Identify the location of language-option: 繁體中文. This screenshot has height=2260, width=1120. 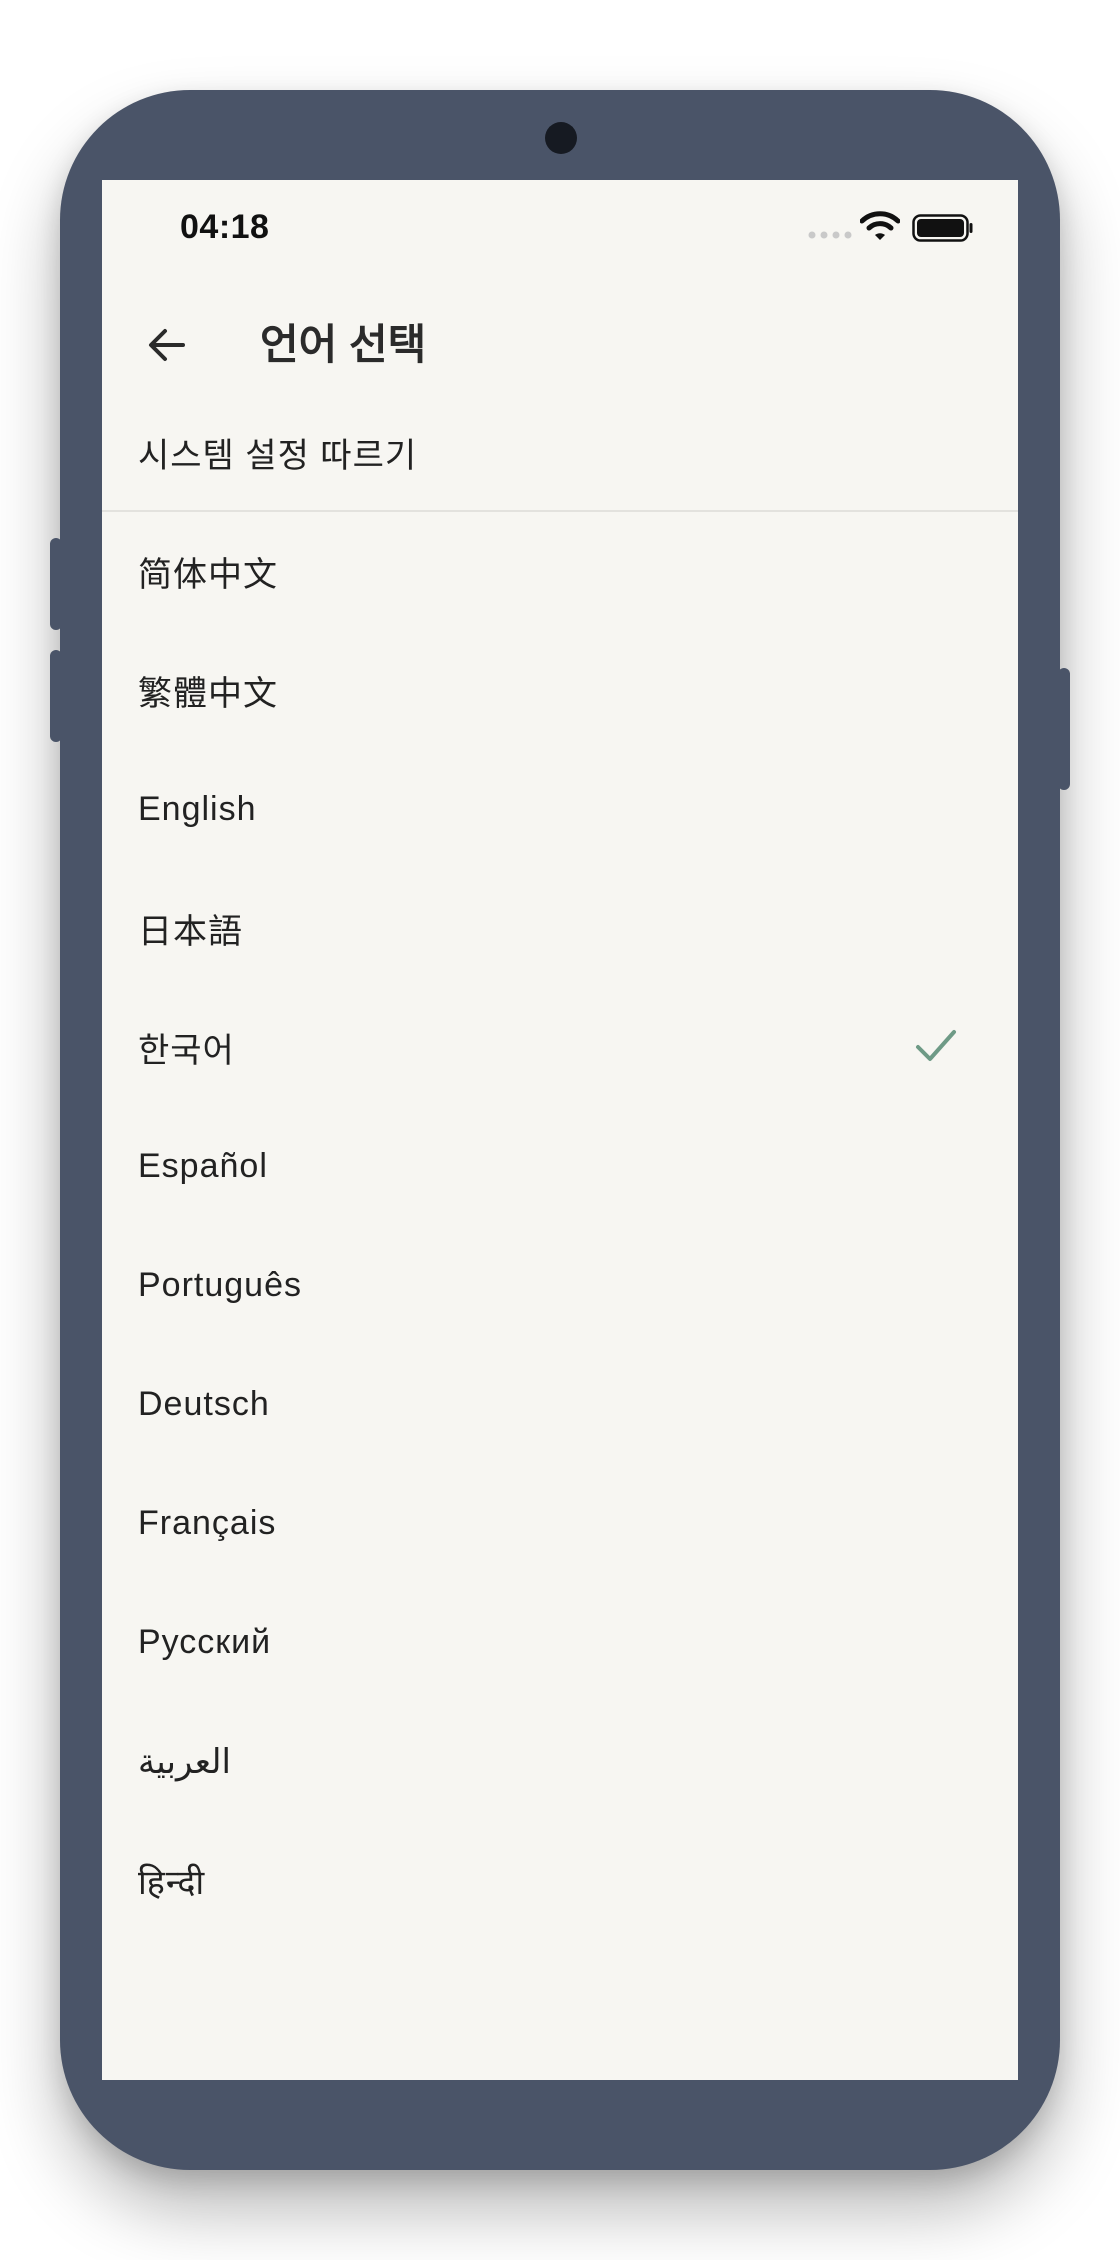
(560, 690).